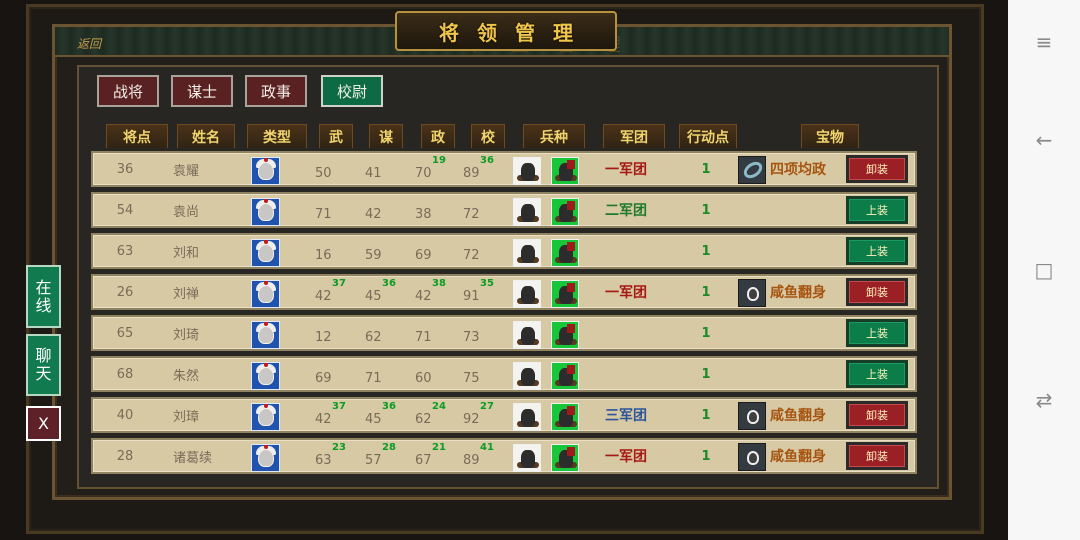  I want to click on stat-number: 71, so click(373, 378).